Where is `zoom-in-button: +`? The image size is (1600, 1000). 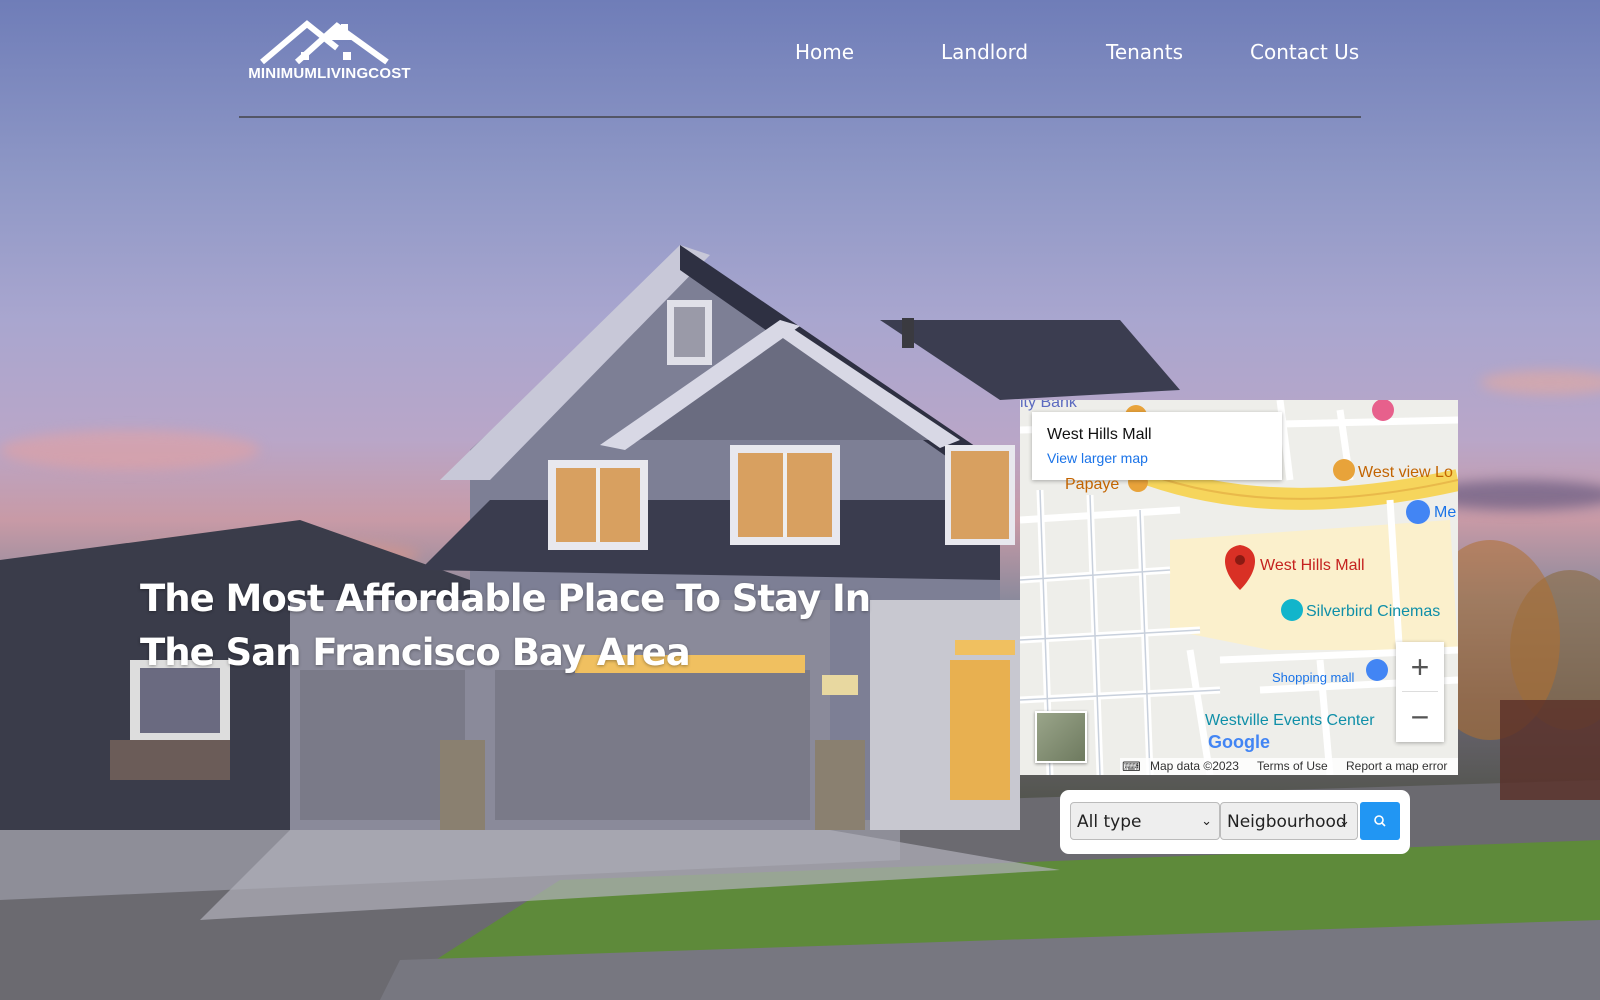 zoom-in-button: + is located at coordinates (1420, 667).